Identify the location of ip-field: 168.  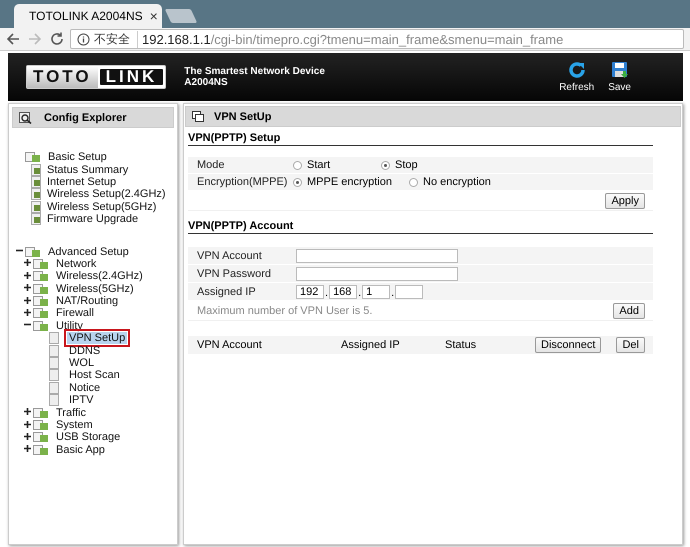
(343, 291).